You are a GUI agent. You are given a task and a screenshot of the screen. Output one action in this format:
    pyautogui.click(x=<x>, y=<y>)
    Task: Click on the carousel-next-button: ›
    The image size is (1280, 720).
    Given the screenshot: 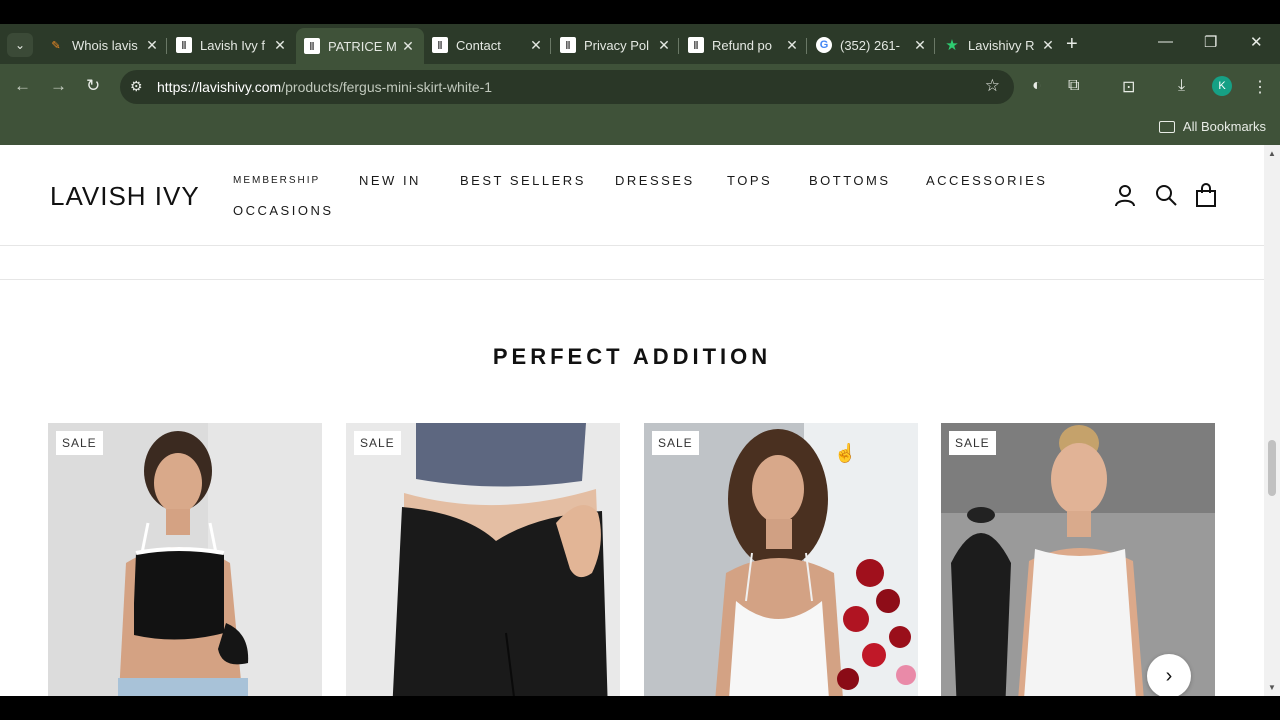 What is the action you would take?
    pyautogui.click(x=1169, y=675)
    